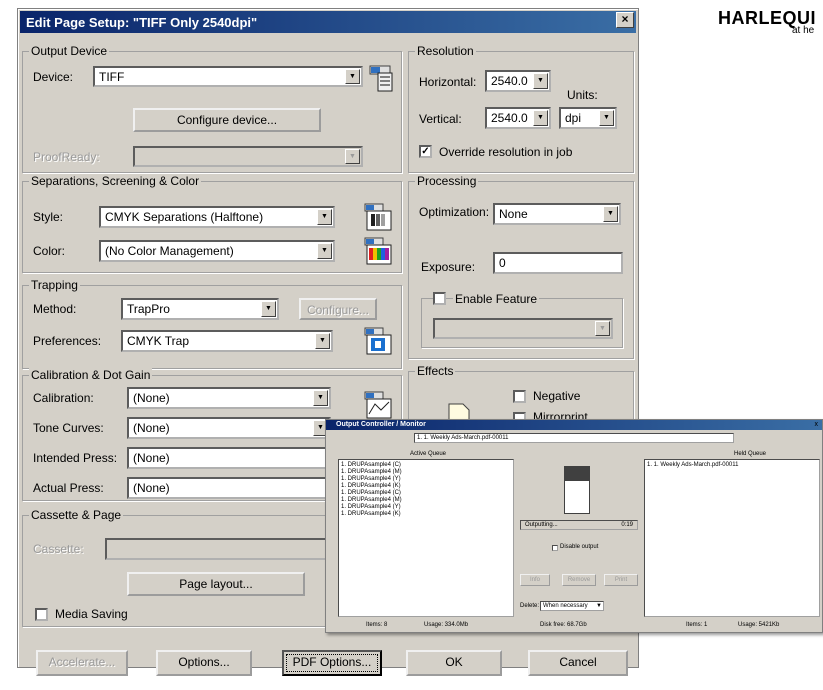 This screenshot has height=690, width=823. I want to click on active-usage: Usage: 334.0Mb, so click(446, 625).